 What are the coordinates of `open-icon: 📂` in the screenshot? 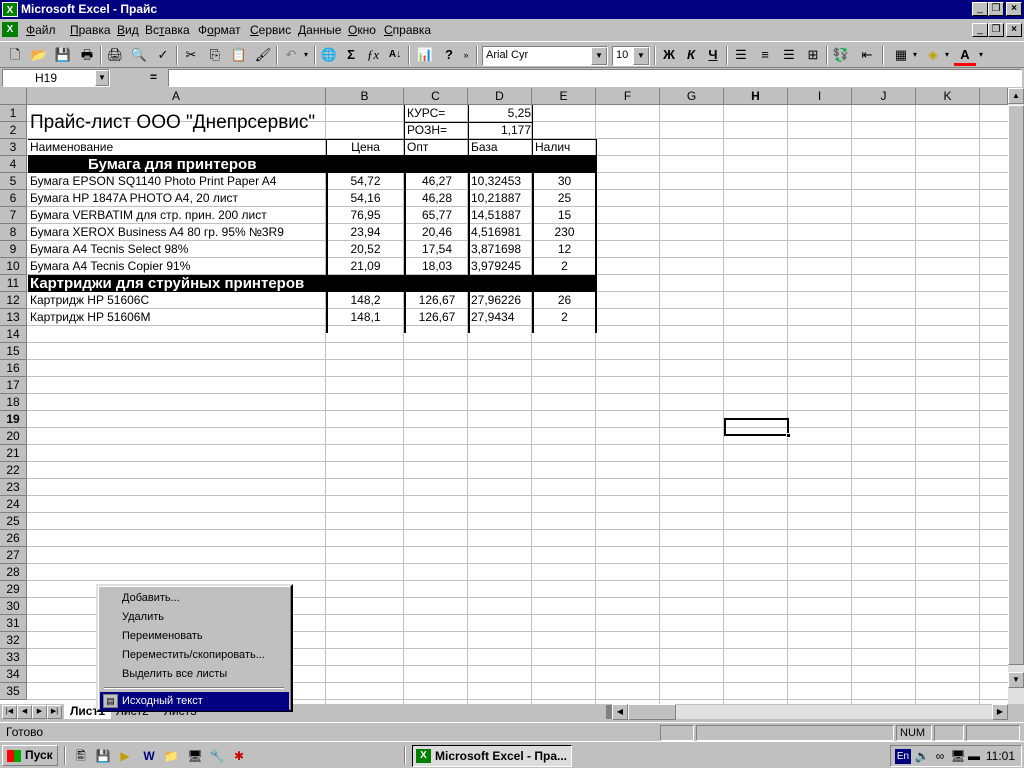 It's located at (39, 55).